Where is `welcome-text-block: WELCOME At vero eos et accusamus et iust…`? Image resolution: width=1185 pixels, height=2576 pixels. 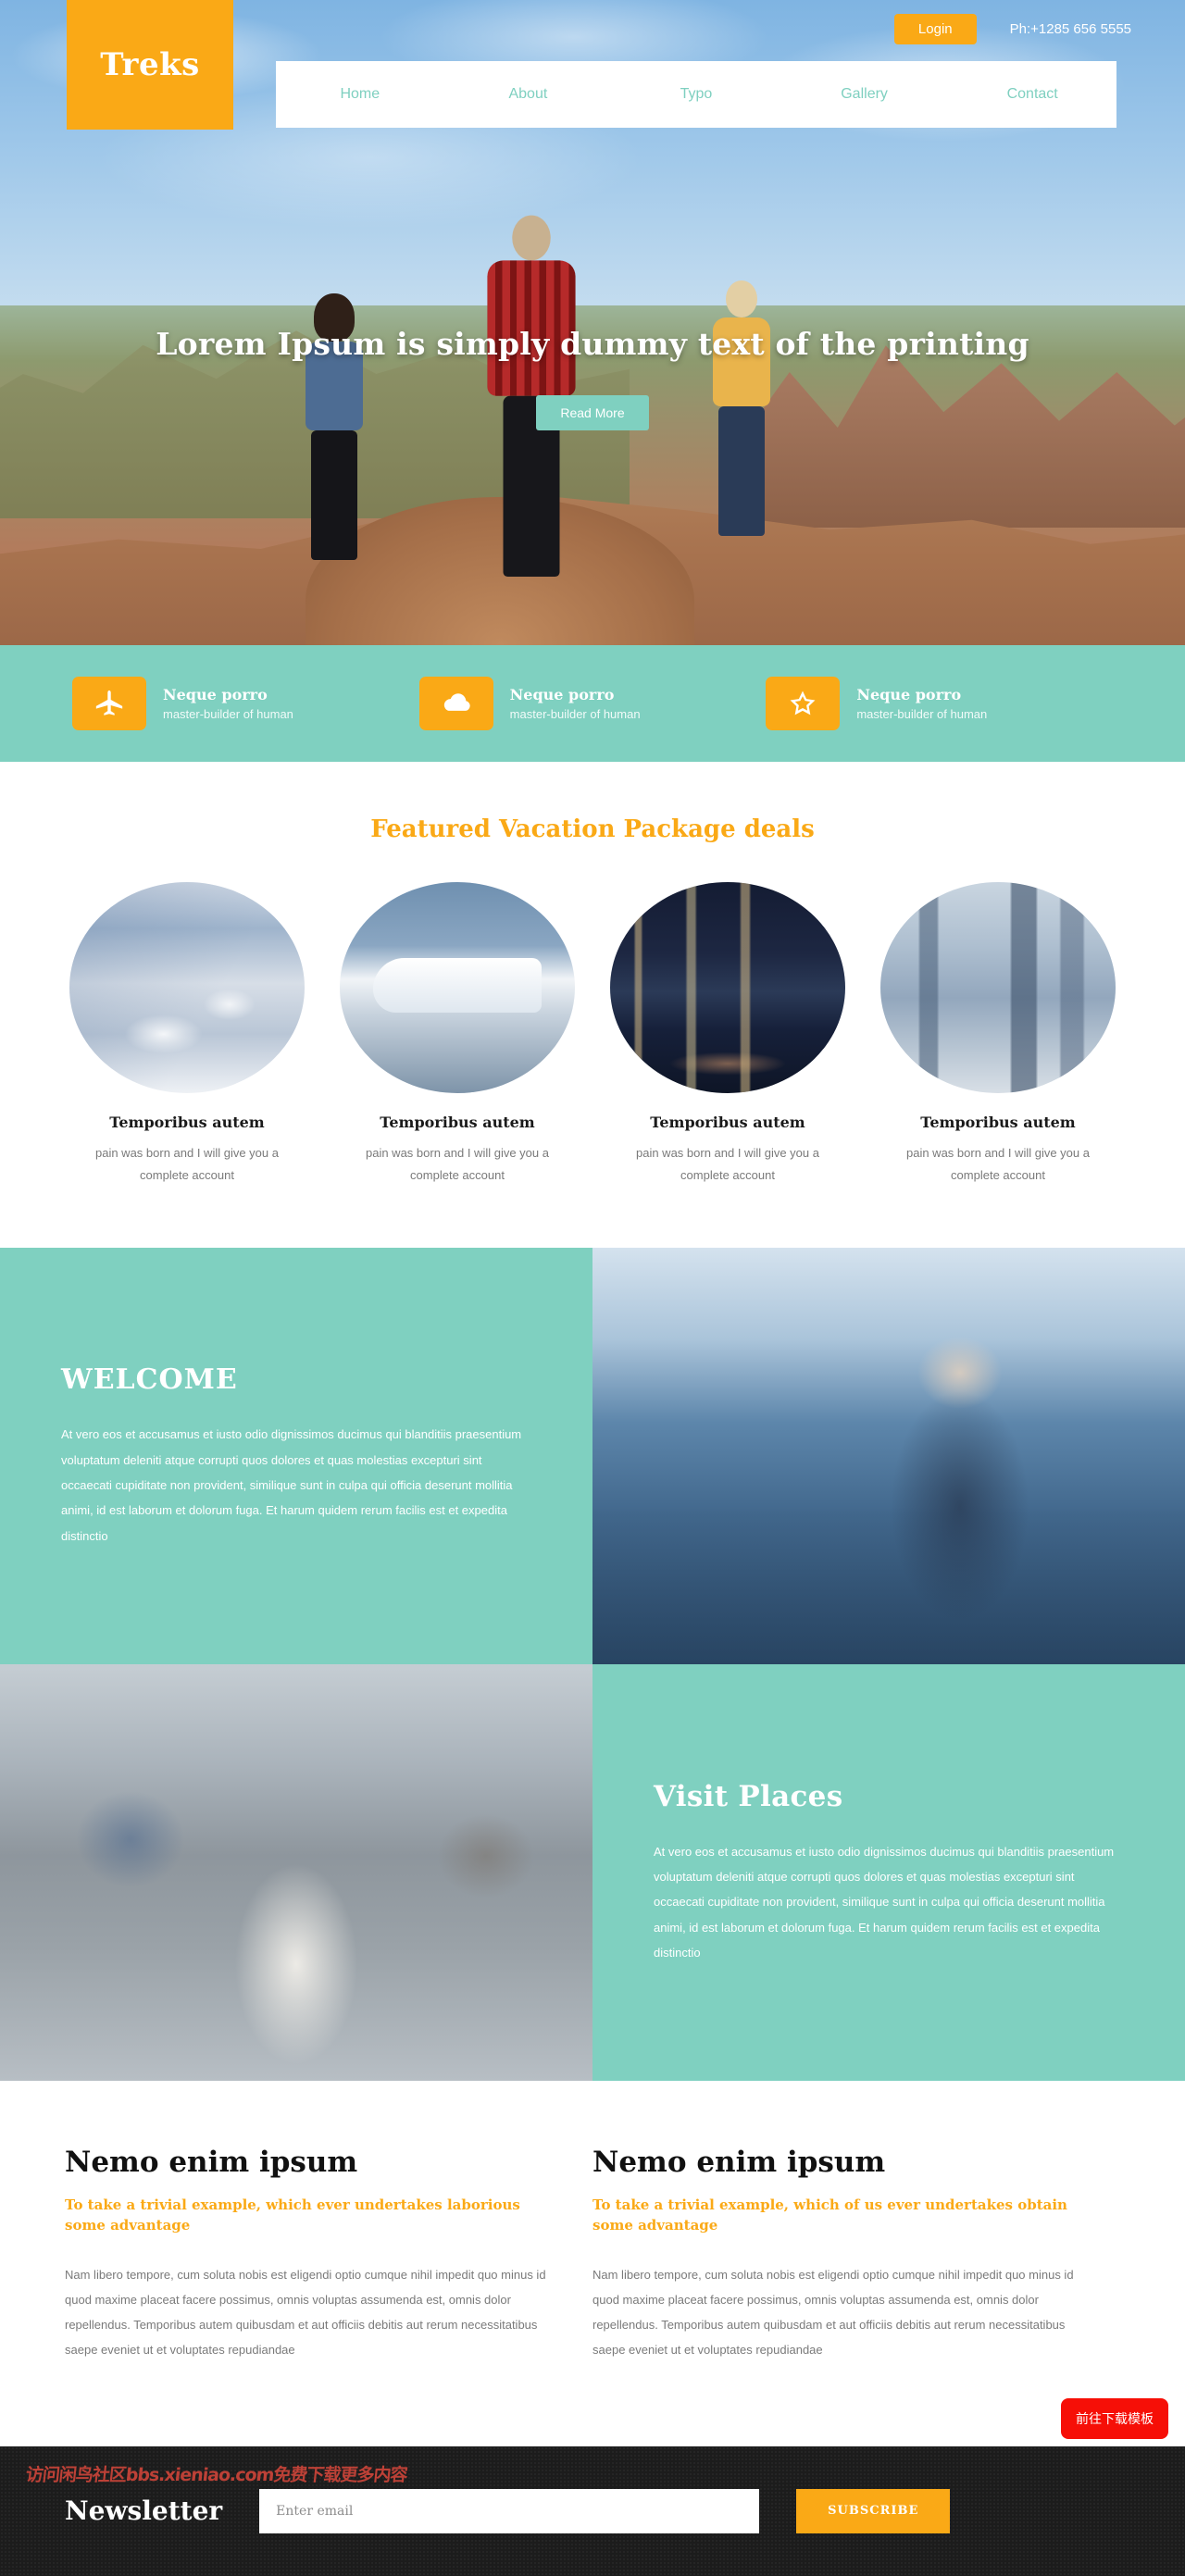
welcome-text-block: WELCOME At vero eos et accusamus et iust… is located at coordinates (296, 1456).